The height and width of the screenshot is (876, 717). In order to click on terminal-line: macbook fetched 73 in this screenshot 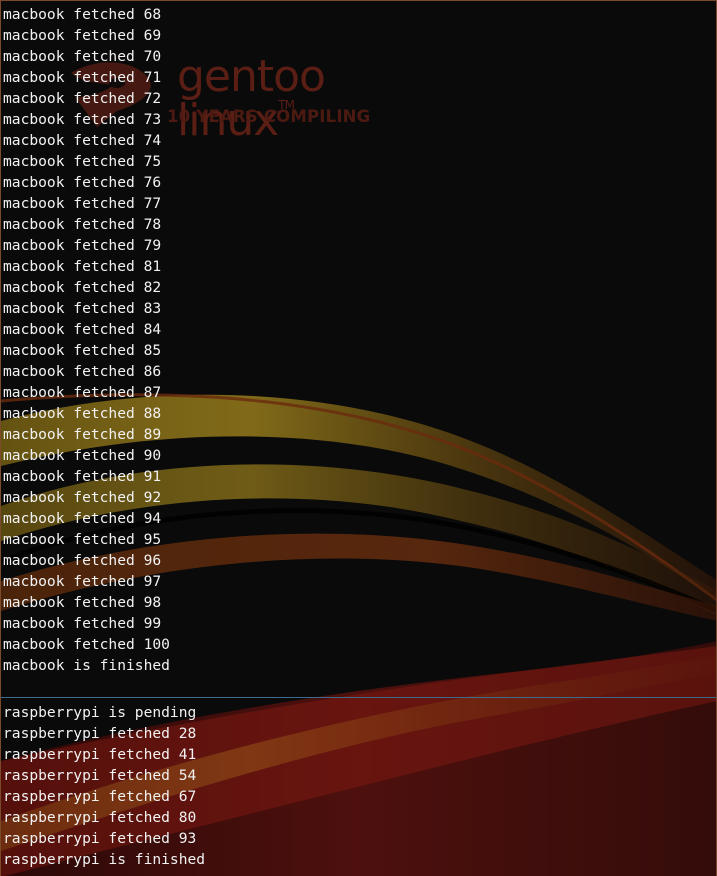, I will do `click(82, 119)`.